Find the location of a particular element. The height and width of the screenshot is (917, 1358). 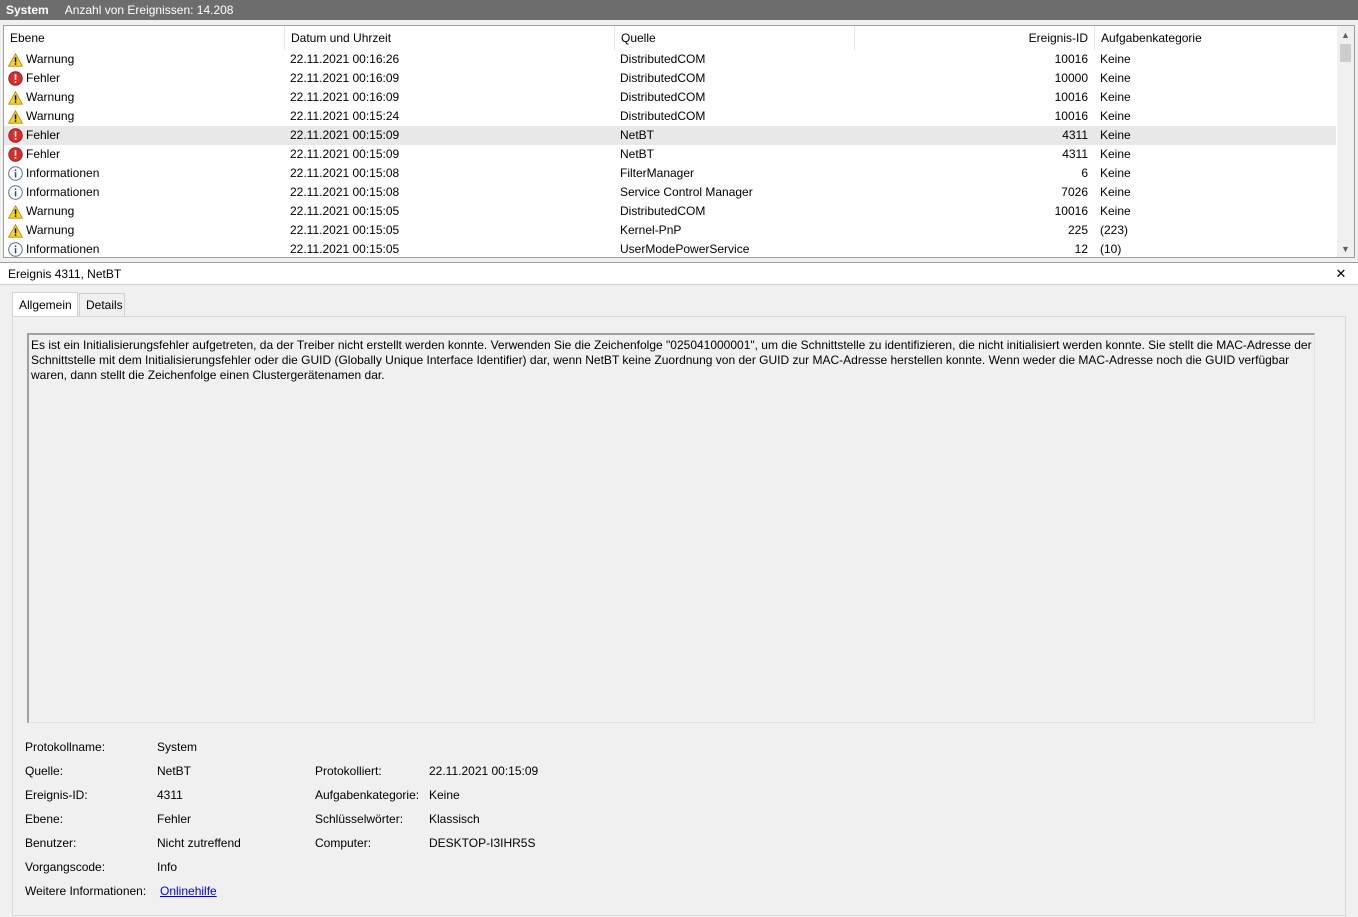

event-id: 12 is located at coordinates (1081, 249).